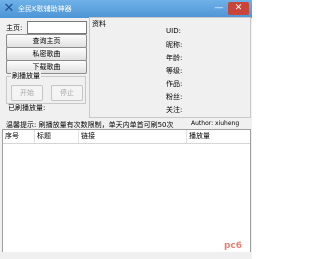 This screenshot has width=320, height=259. I want to click on status-bar, so click(126, 255).